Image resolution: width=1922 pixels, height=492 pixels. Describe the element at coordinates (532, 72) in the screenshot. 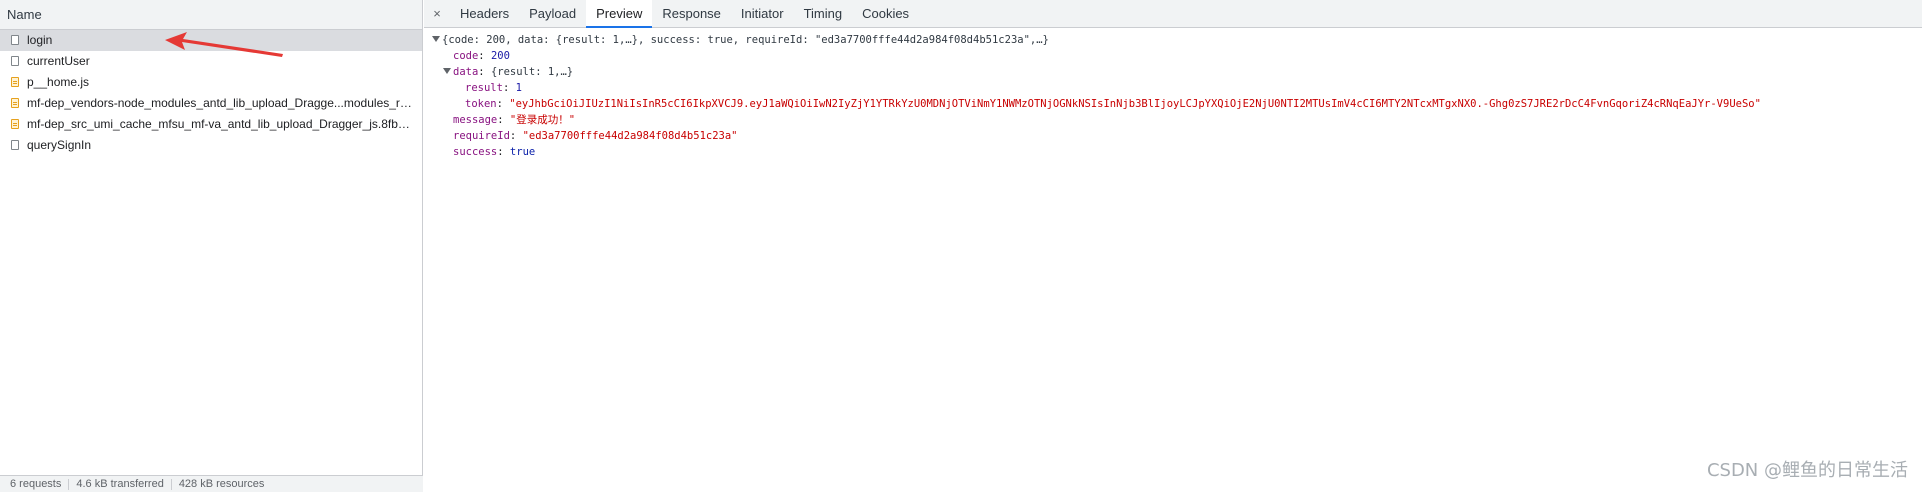

I see `json-data-summary: {result: 1,…}` at that location.